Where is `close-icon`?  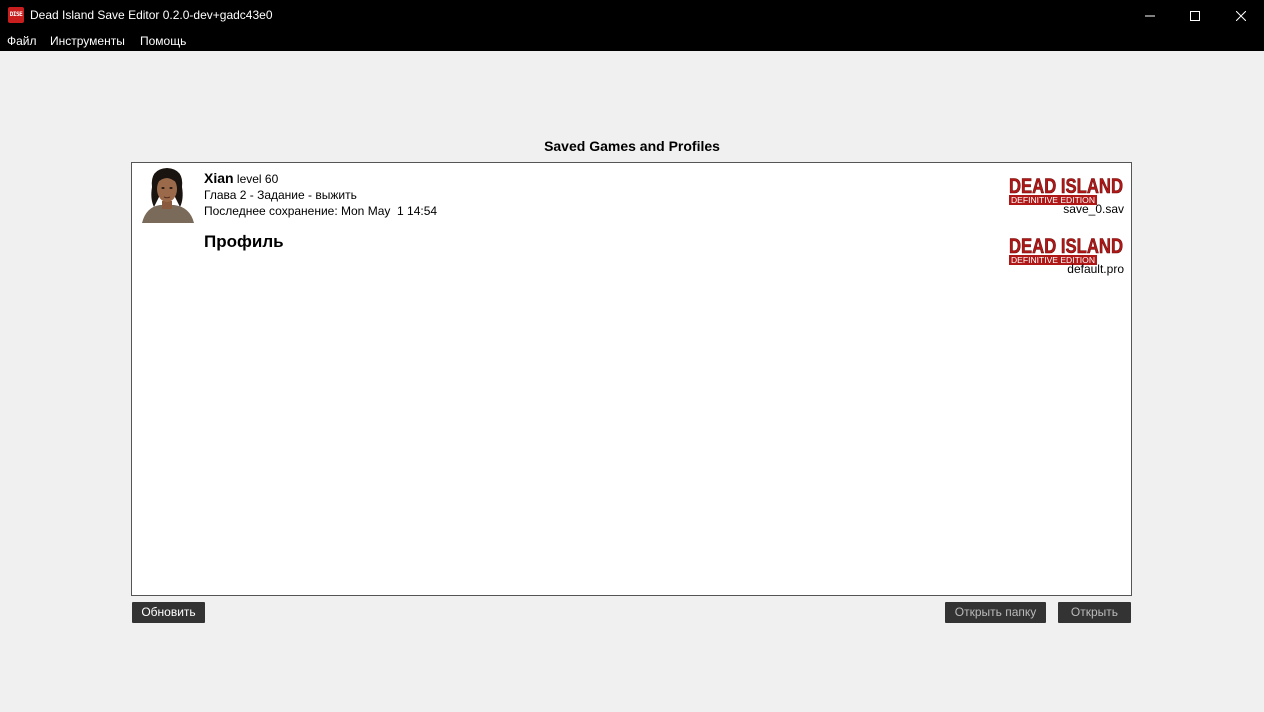
close-icon is located at coordinates (1241, 15).